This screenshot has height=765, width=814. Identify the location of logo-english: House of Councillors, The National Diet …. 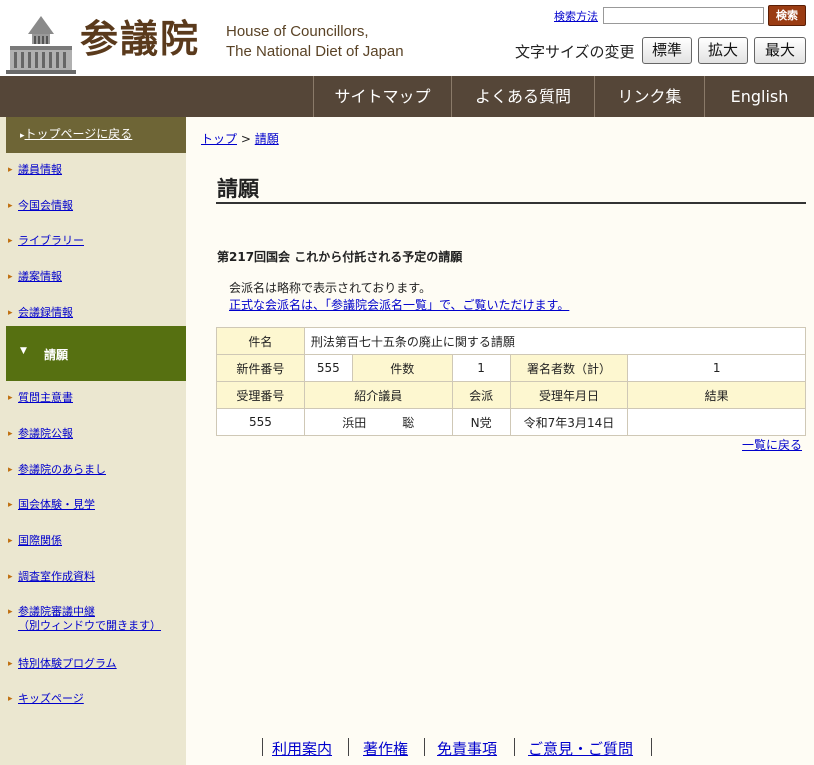
(315, 42).